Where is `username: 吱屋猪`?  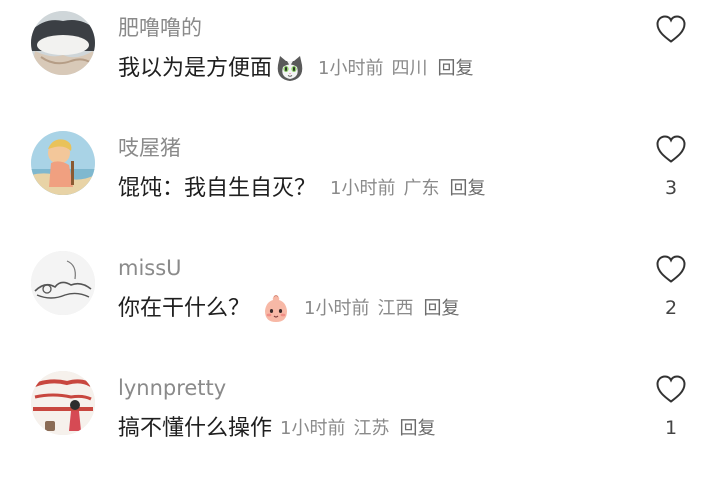 username: 吱屋猪 is located at coordinates (149, 148).